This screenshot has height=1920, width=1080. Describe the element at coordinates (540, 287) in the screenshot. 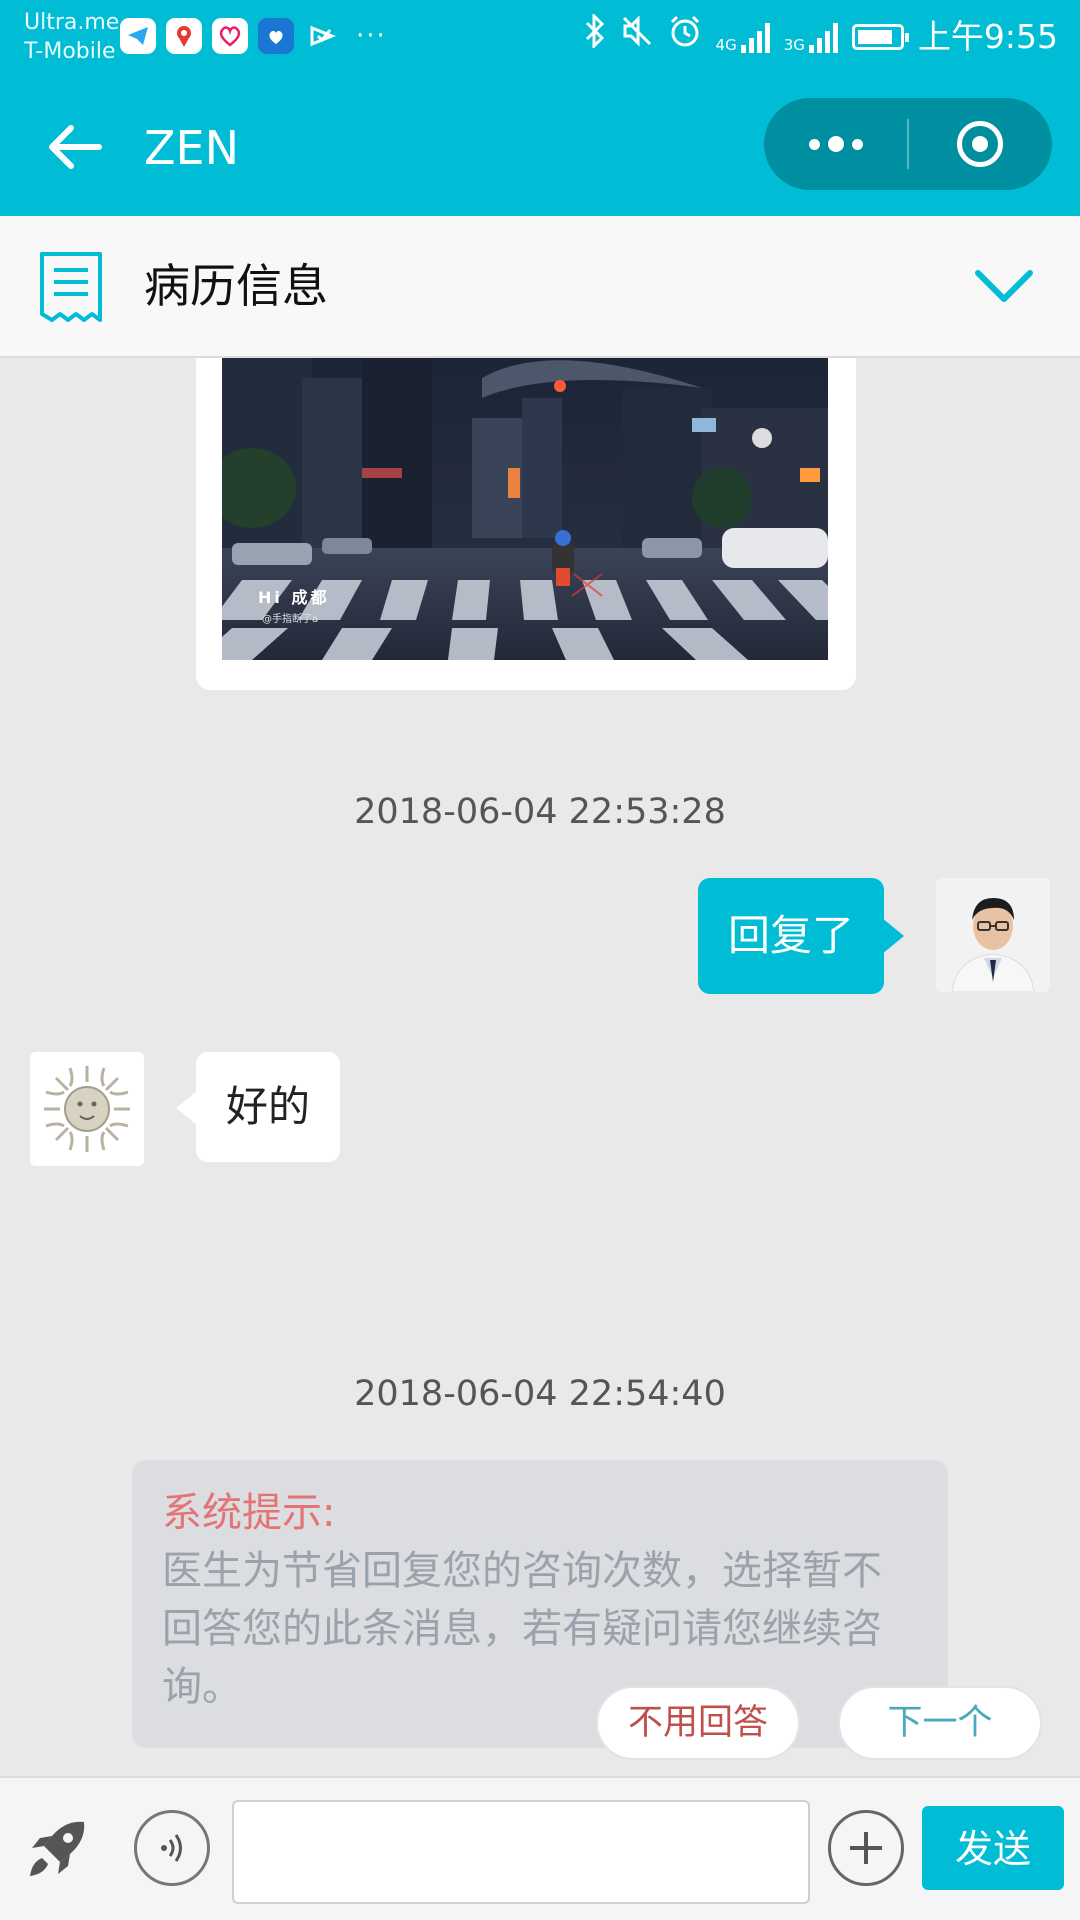

I see `medical-record-header: 病历信息` at that location.